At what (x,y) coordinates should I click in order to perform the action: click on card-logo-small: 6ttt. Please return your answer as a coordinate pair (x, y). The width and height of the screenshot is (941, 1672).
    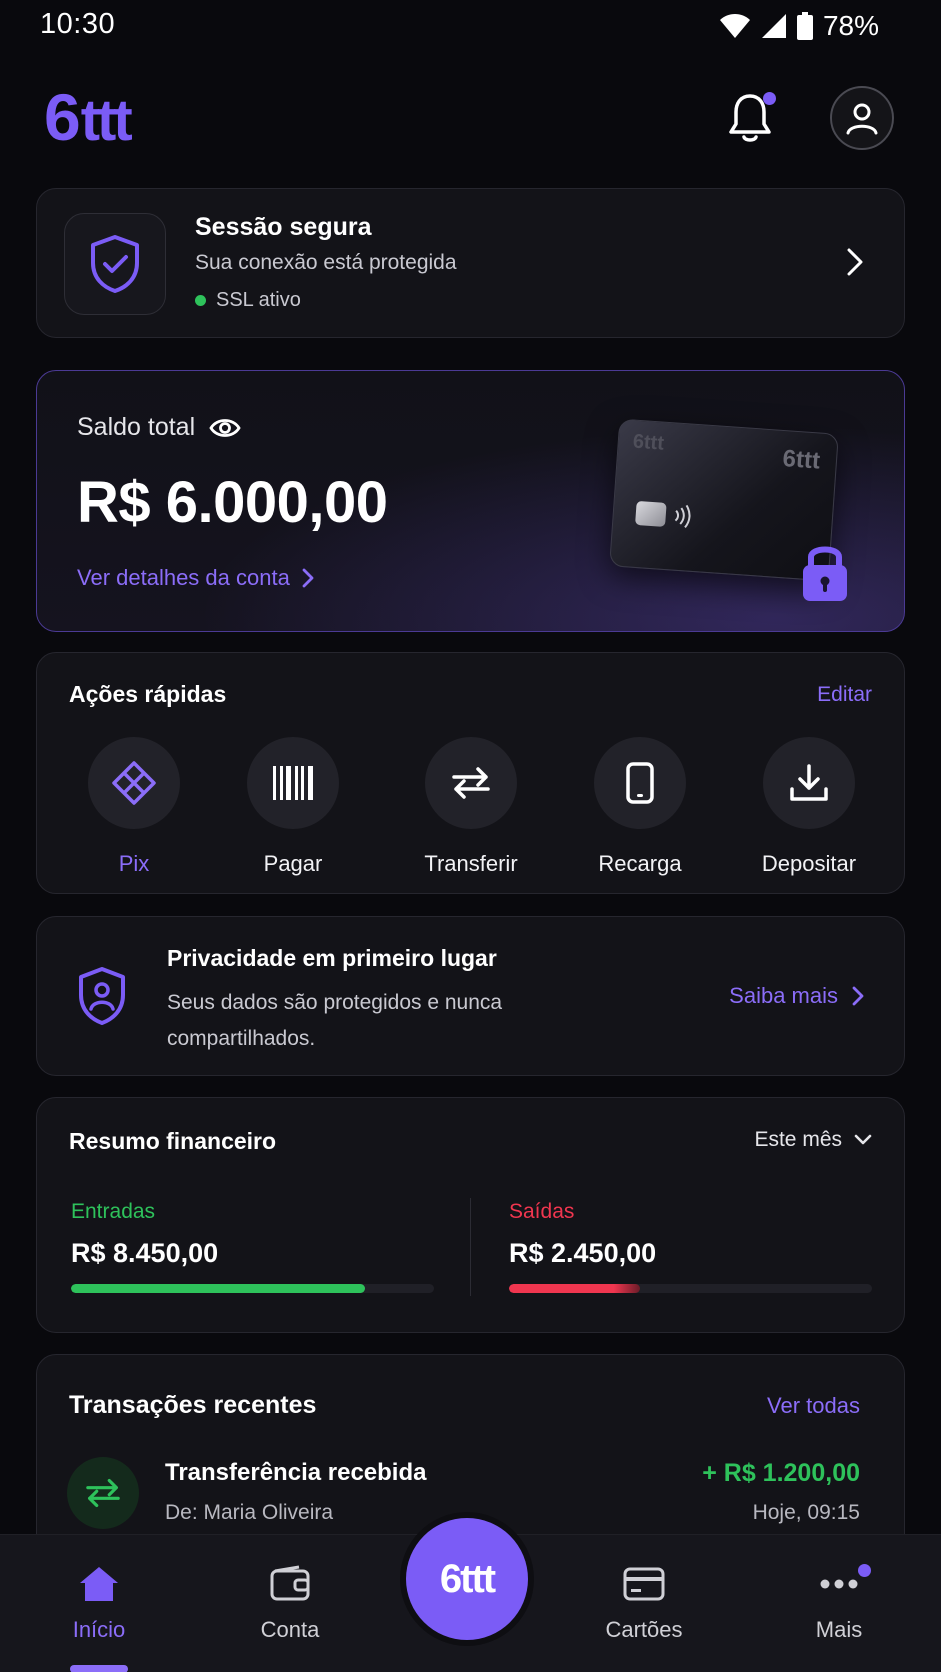
    Looking at the image, I should click on (648, 442).